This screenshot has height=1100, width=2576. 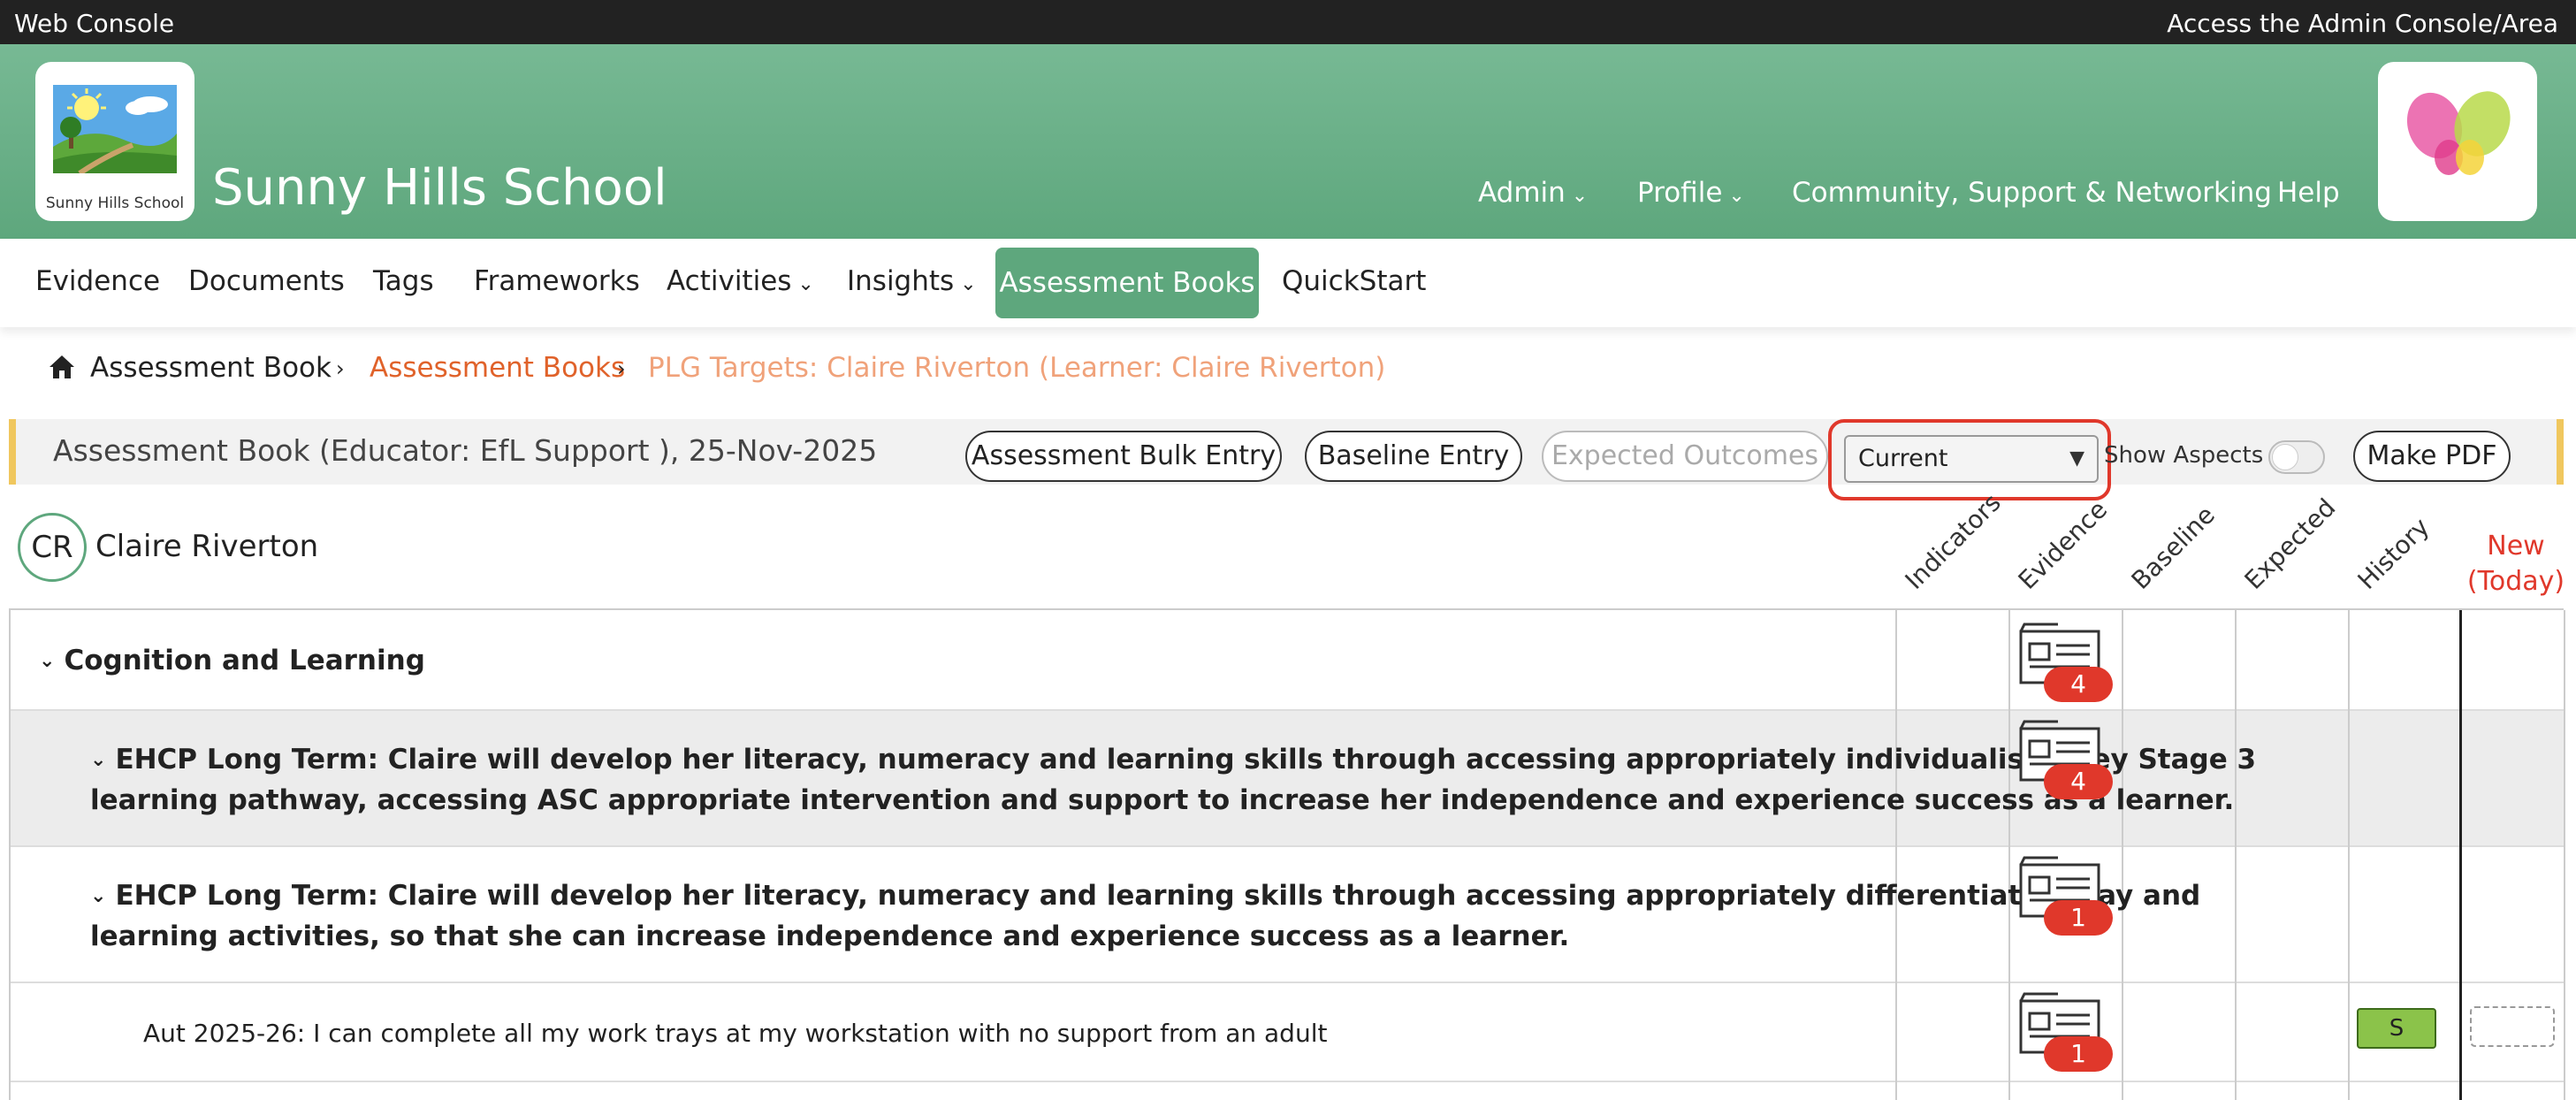 I want to click on breadcrumb-home: Assessment Book, so click(x=211, y=368).